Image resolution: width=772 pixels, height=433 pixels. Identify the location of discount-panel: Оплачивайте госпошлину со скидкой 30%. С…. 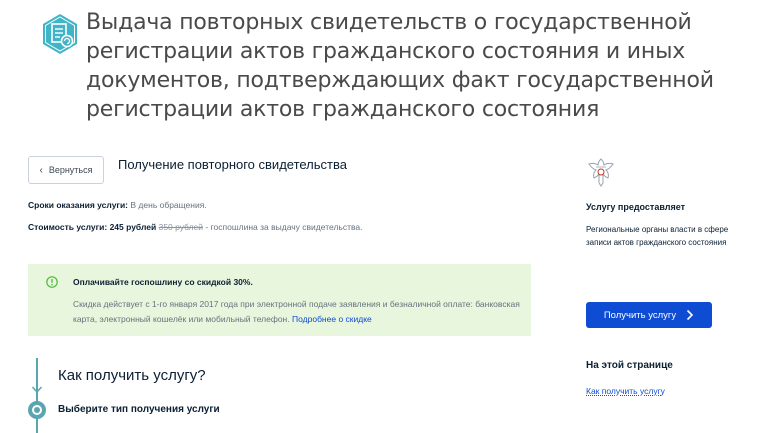
(279, 300).